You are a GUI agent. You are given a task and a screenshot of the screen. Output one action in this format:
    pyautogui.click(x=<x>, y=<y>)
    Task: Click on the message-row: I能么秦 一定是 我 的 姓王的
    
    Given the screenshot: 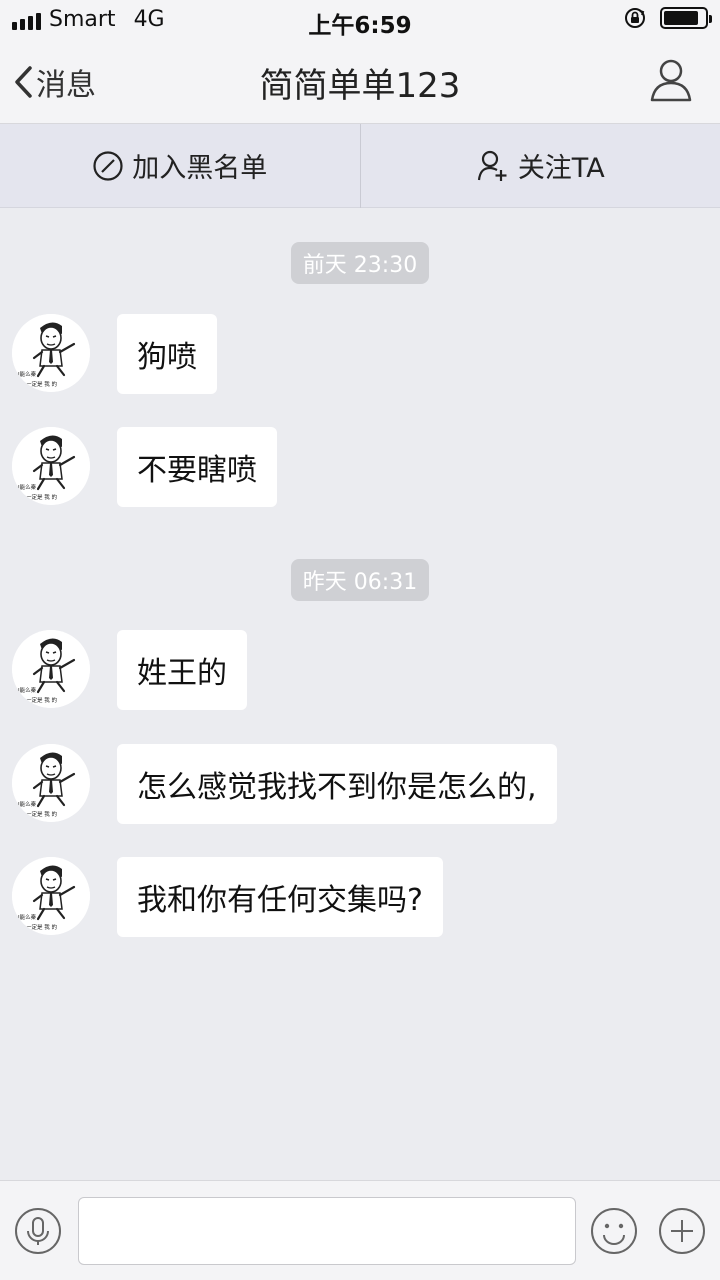 What is the action you would take?
    pyautogui.click(x=129, y=670)
    